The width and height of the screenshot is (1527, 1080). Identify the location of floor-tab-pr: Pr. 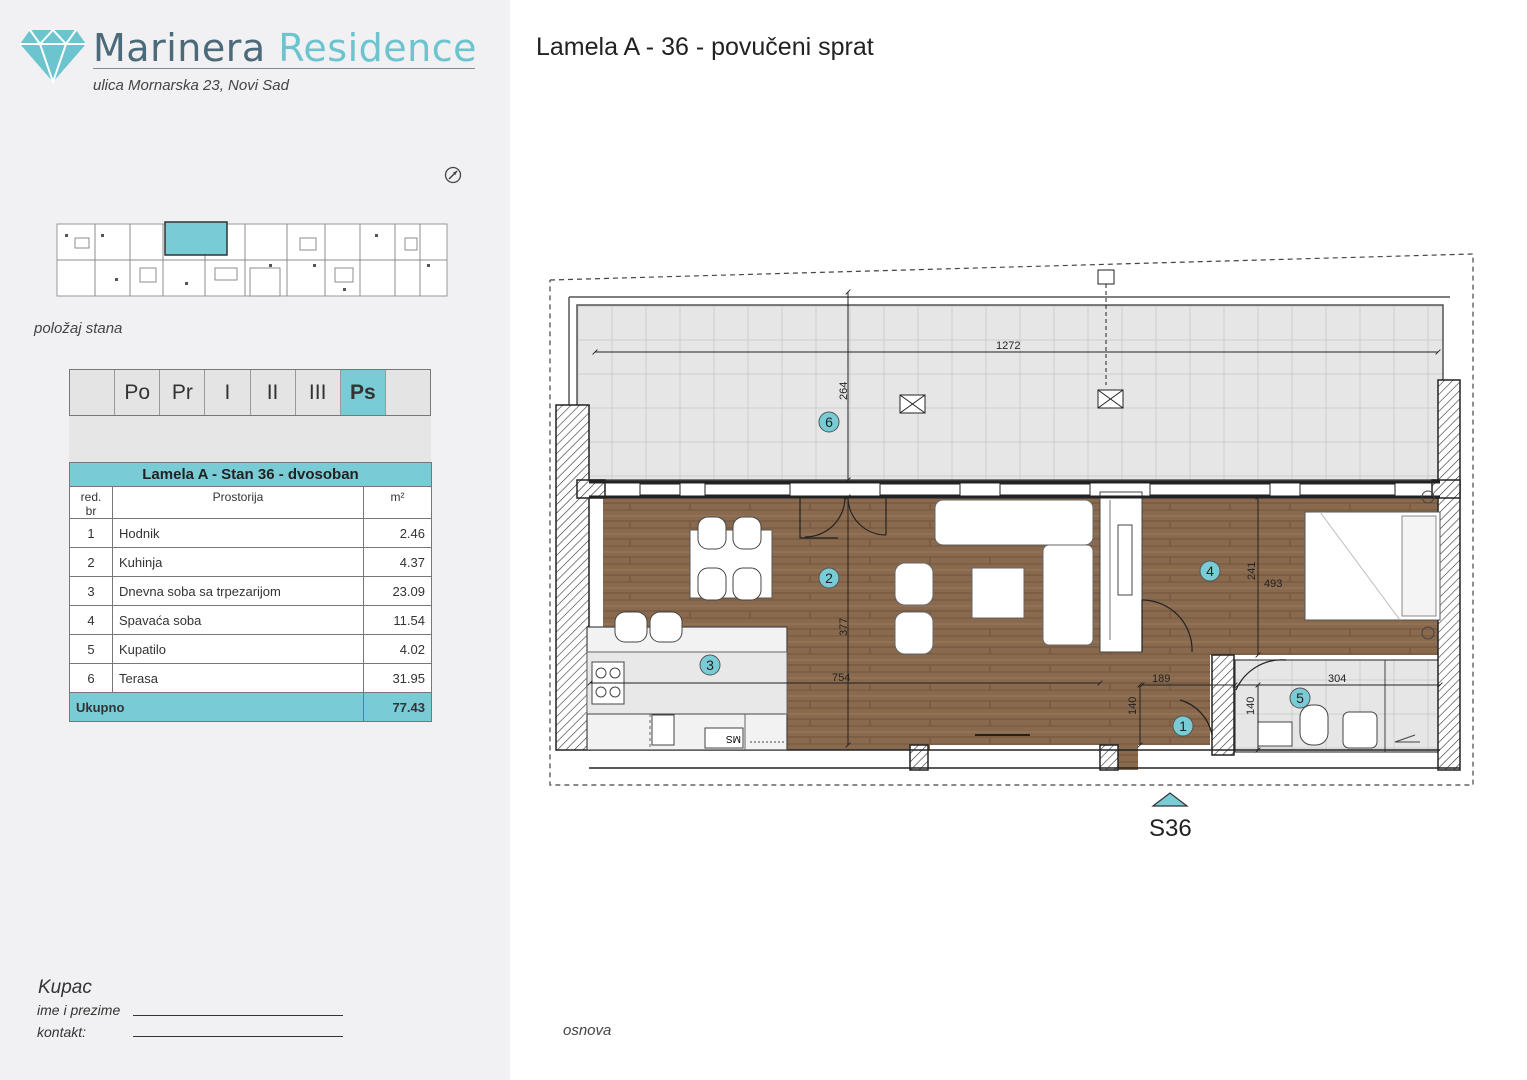
(183, 392).